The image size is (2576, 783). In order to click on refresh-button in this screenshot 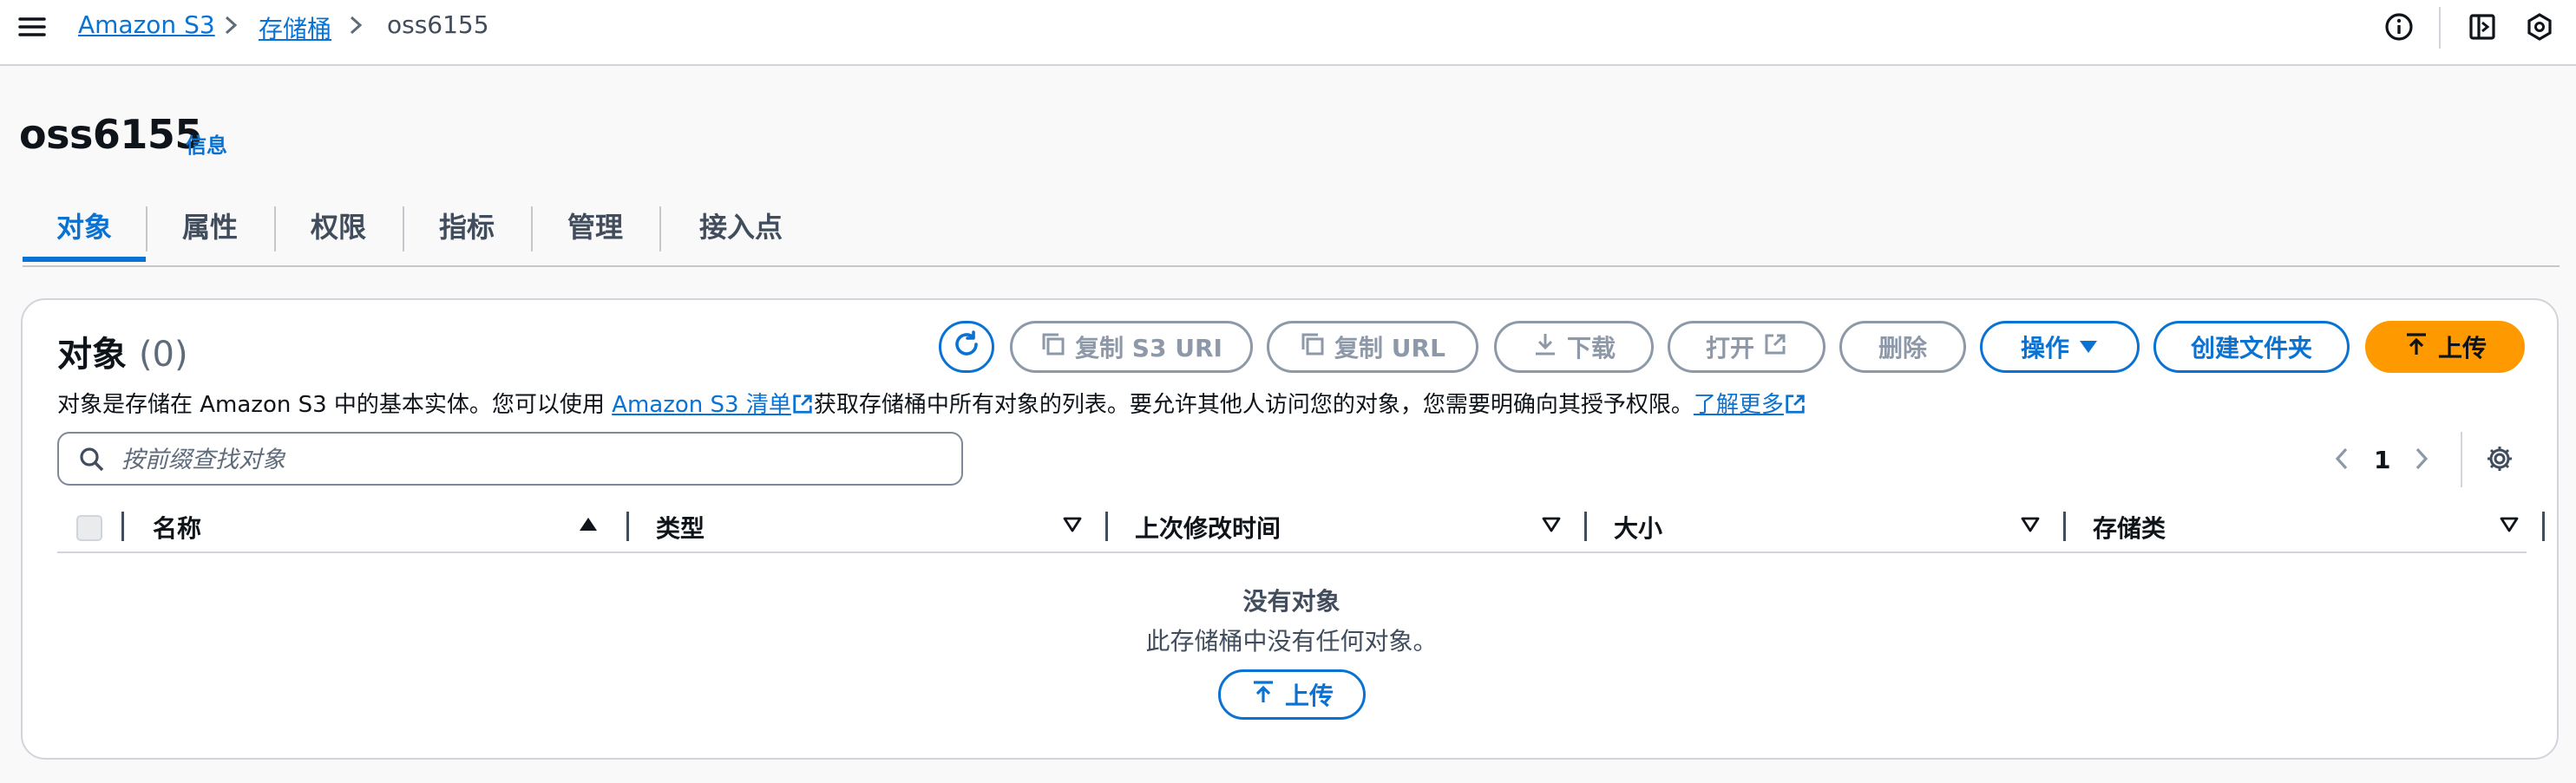, I will do `click(966, 347)`.